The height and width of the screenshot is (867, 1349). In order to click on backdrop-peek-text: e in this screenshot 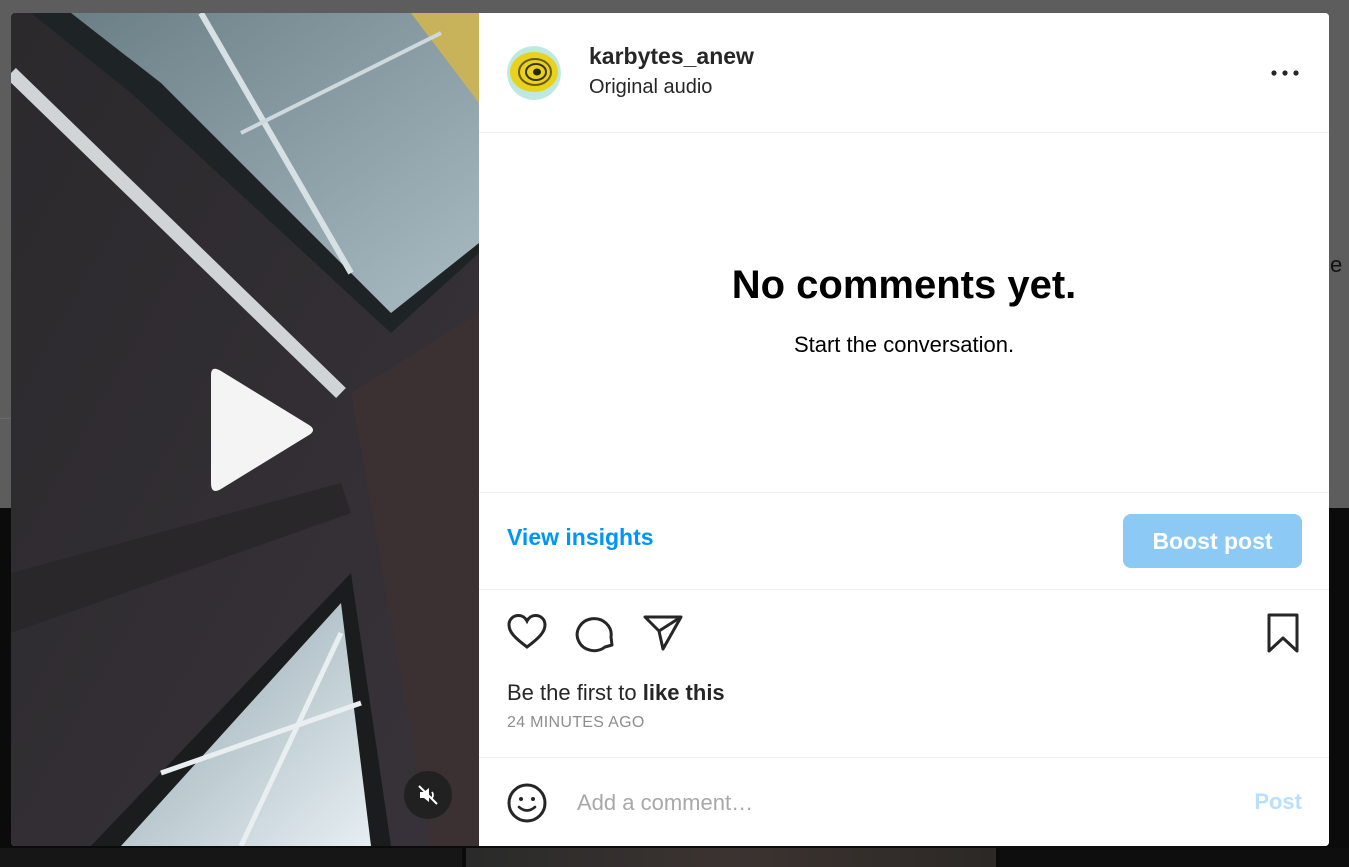, I will do `click(1336, 264)`.